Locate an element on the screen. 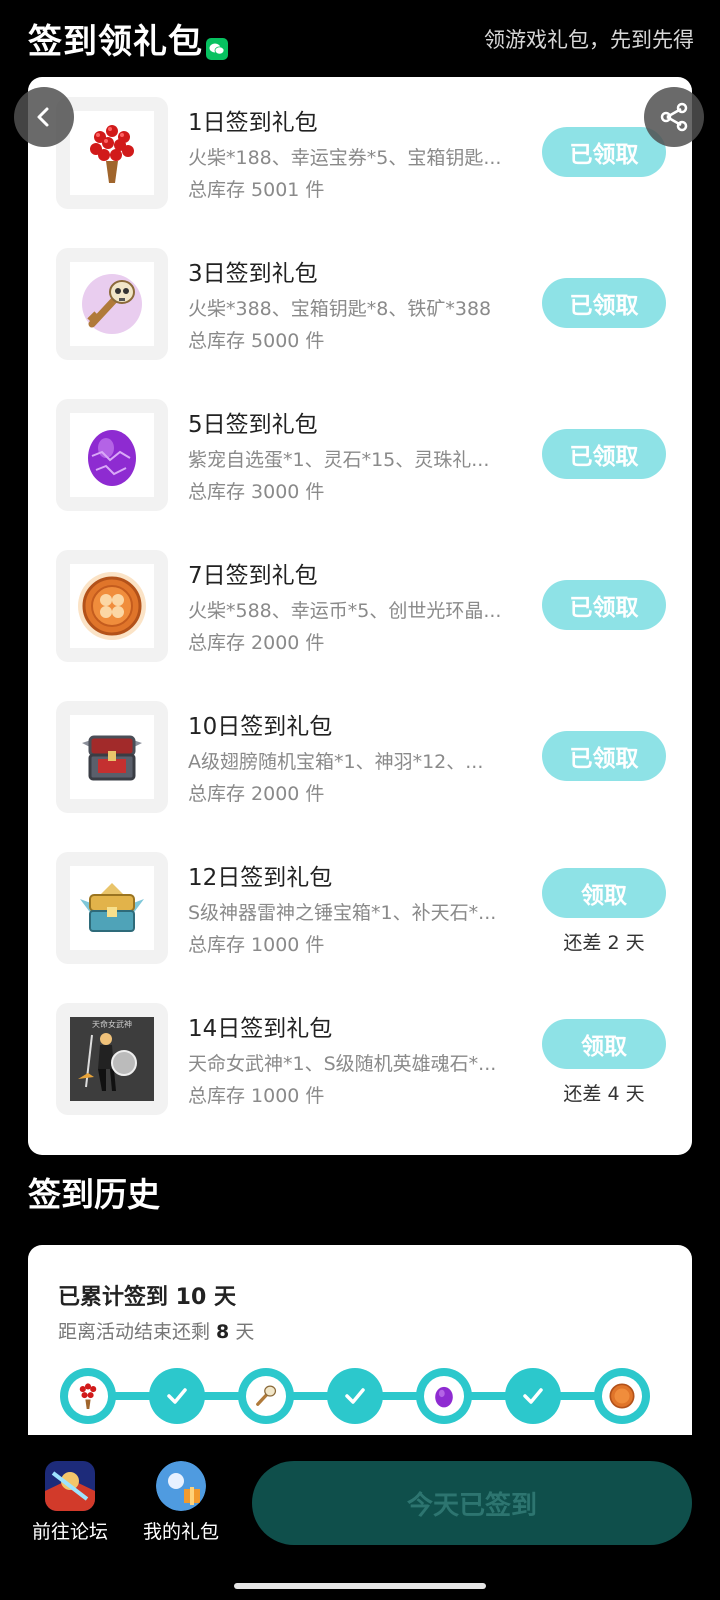 This screenshot has width=720, height=1600. checkin-history-card: 已累计签到 10 天 距离活动结束还剩 8 天 is located at coordinates (360, 1340).